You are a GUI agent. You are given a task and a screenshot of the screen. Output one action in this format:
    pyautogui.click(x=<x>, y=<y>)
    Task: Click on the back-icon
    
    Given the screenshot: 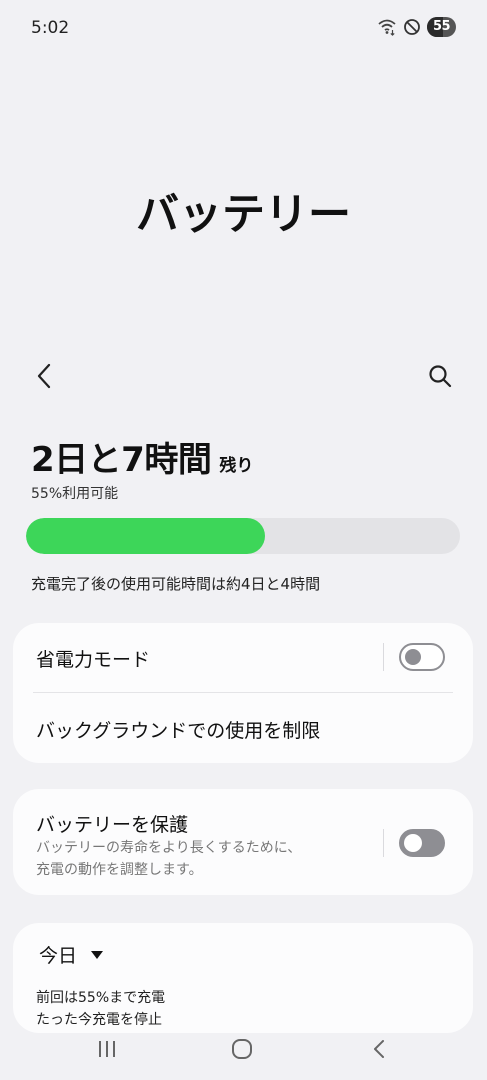 What is the action you would take?
    pyautogui.click(x=379, y=1051)
    